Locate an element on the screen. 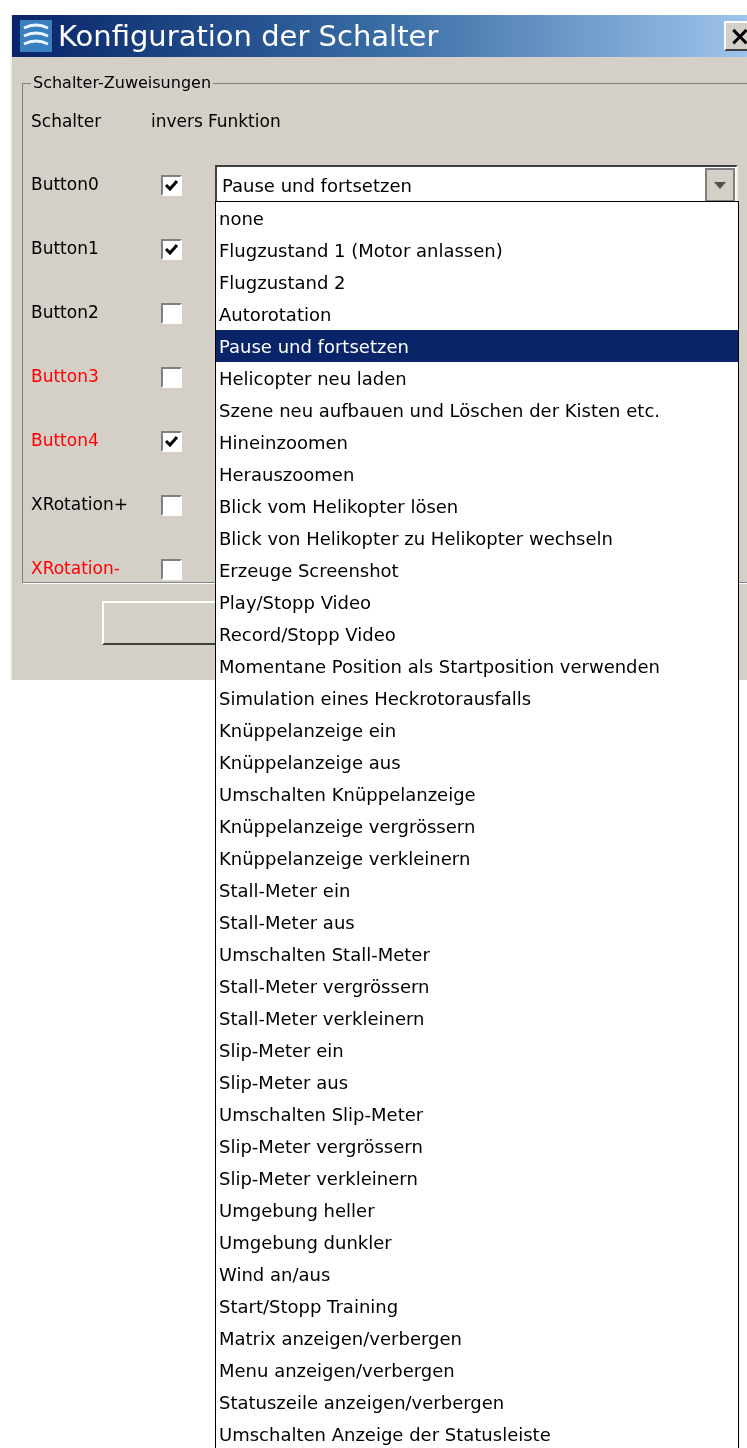 The height and width of the screenshot is (1448, 747). group-title: Schalter-Zuweisungen is located at coordinates (122, 83).